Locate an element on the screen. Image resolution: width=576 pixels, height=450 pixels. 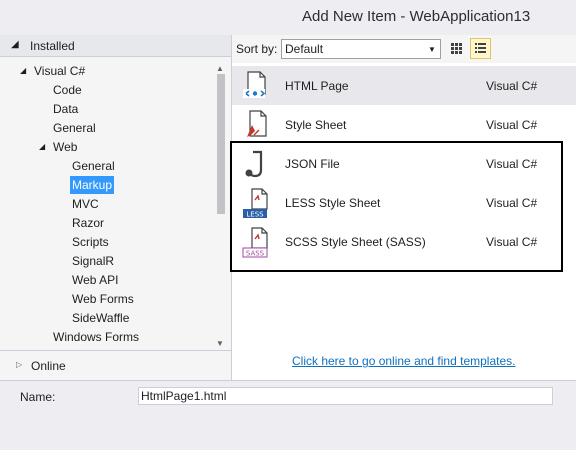
tree-item-web-forms: Web Forms is located at coordinates (103, 299).